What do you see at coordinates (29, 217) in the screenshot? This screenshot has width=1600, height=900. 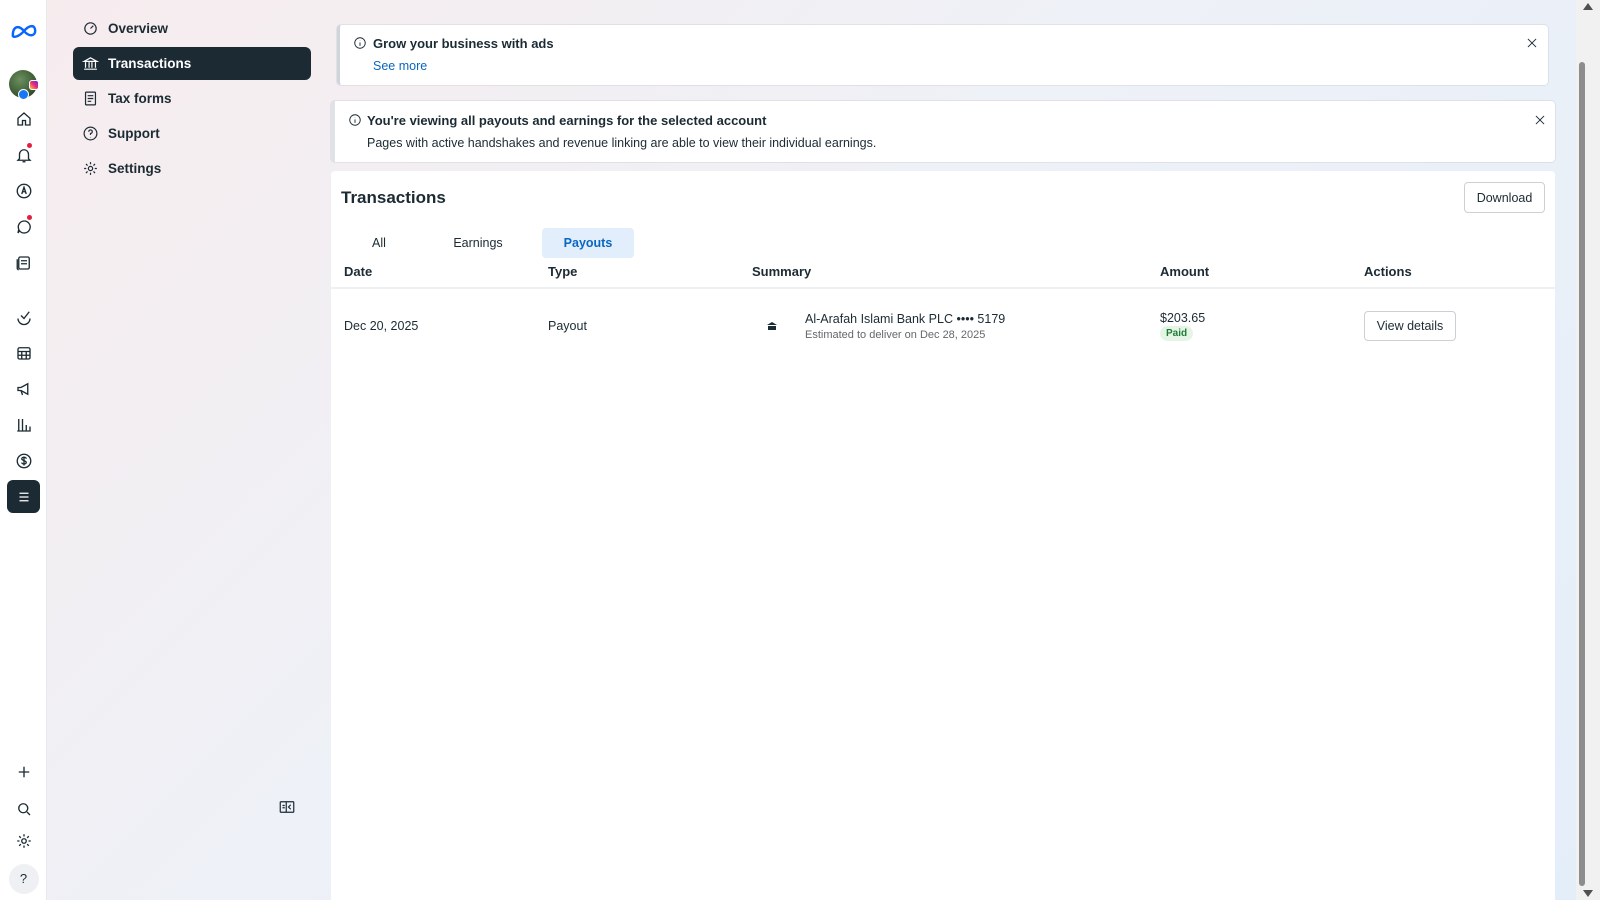 I see `messages-dot` at bounding box center [29, 217].